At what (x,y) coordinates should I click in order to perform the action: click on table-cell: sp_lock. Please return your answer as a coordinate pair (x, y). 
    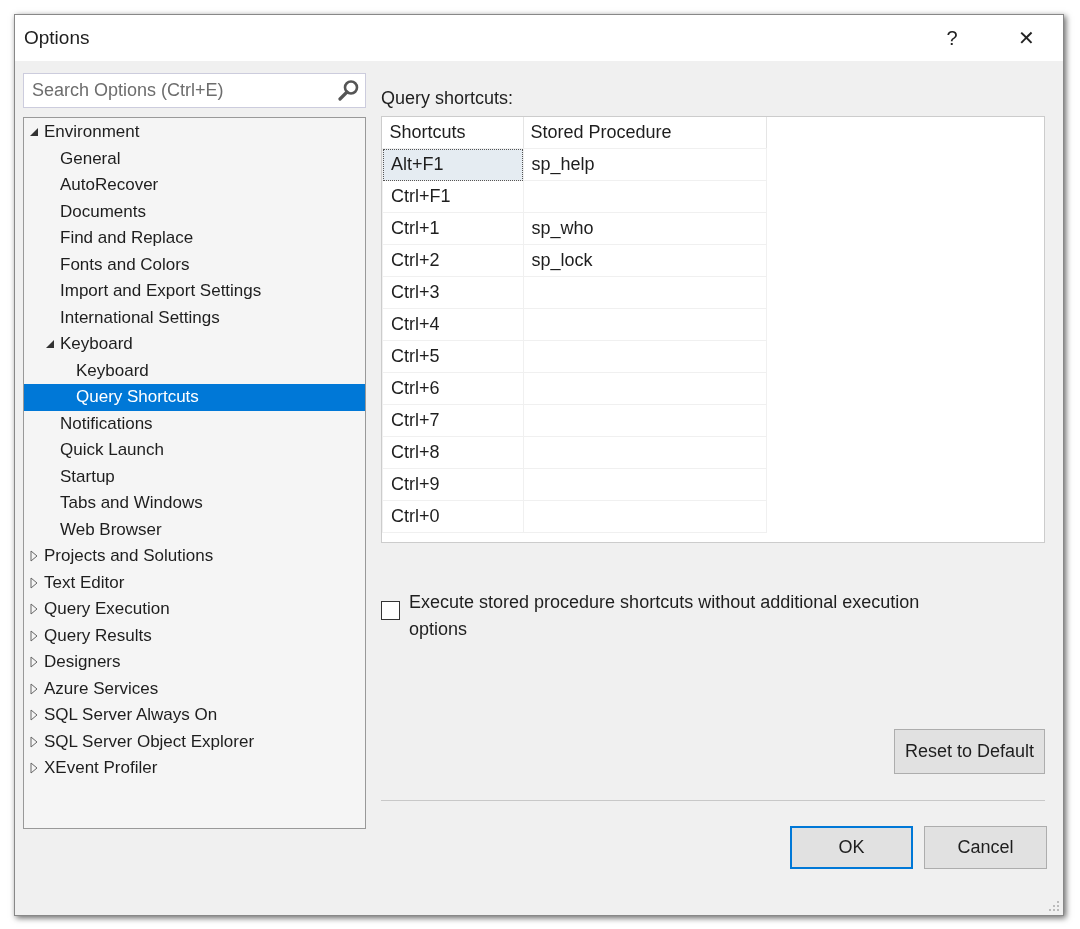
    Looking at the image, I should click on (644, 260).